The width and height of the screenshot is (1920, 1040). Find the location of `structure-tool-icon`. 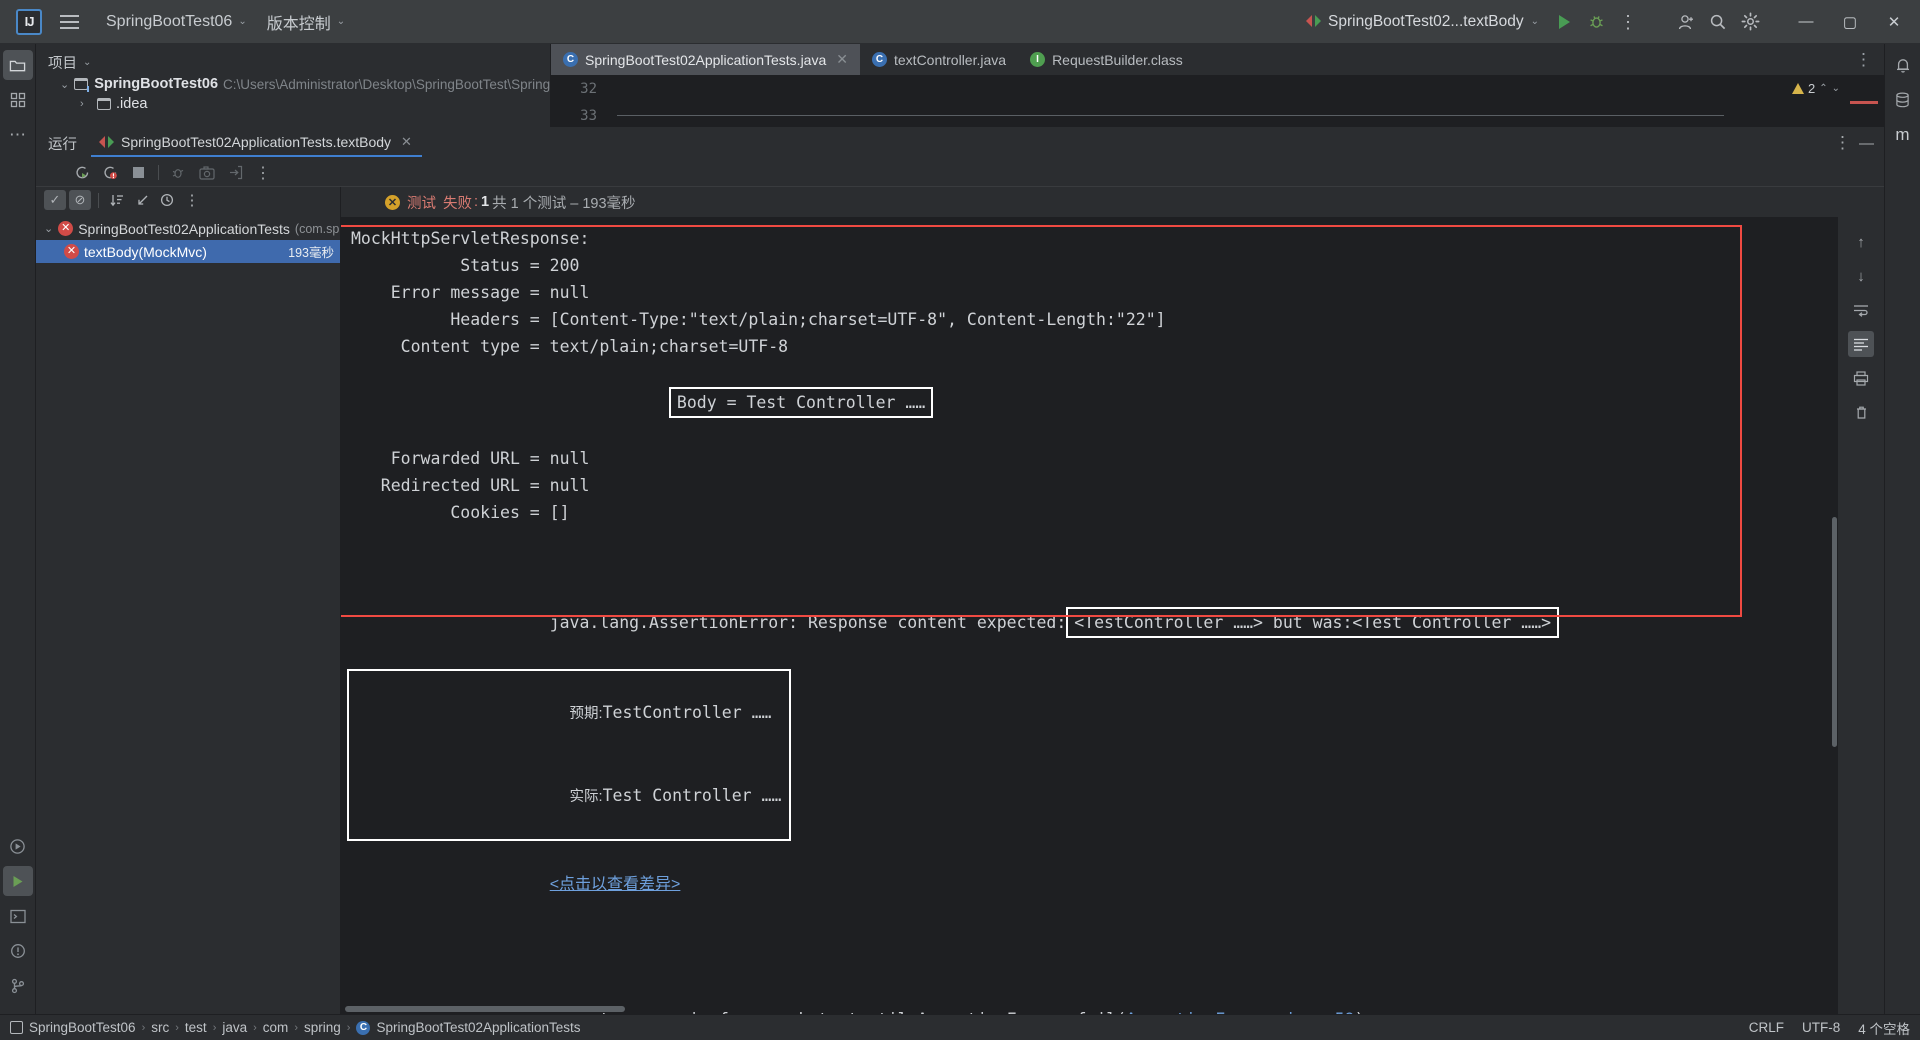

structure-tool-icon is located at coordinates (18, 100).